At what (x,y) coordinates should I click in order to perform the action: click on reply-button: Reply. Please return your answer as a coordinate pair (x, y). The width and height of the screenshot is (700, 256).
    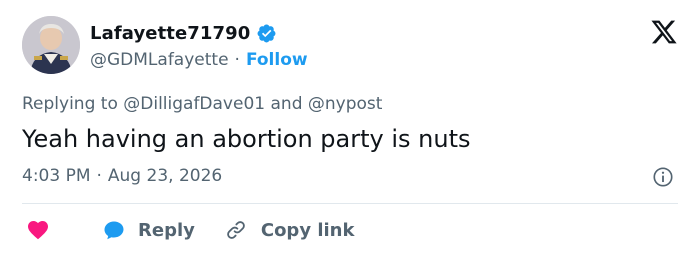
    Looking at the image, I should click on (148, 230).